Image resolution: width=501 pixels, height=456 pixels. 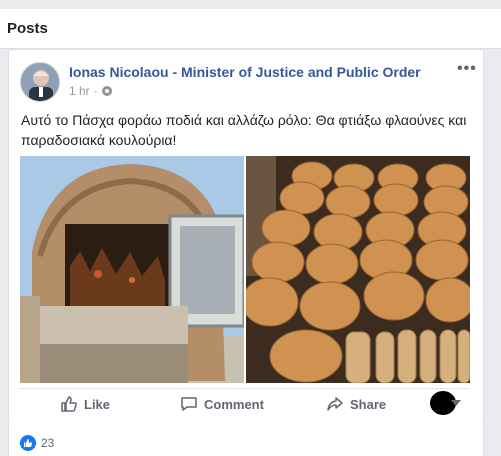 What do you see at coordinates (97, 404) in the screenshot?
I see `like-label: Like` at bounding box center [97, 404].